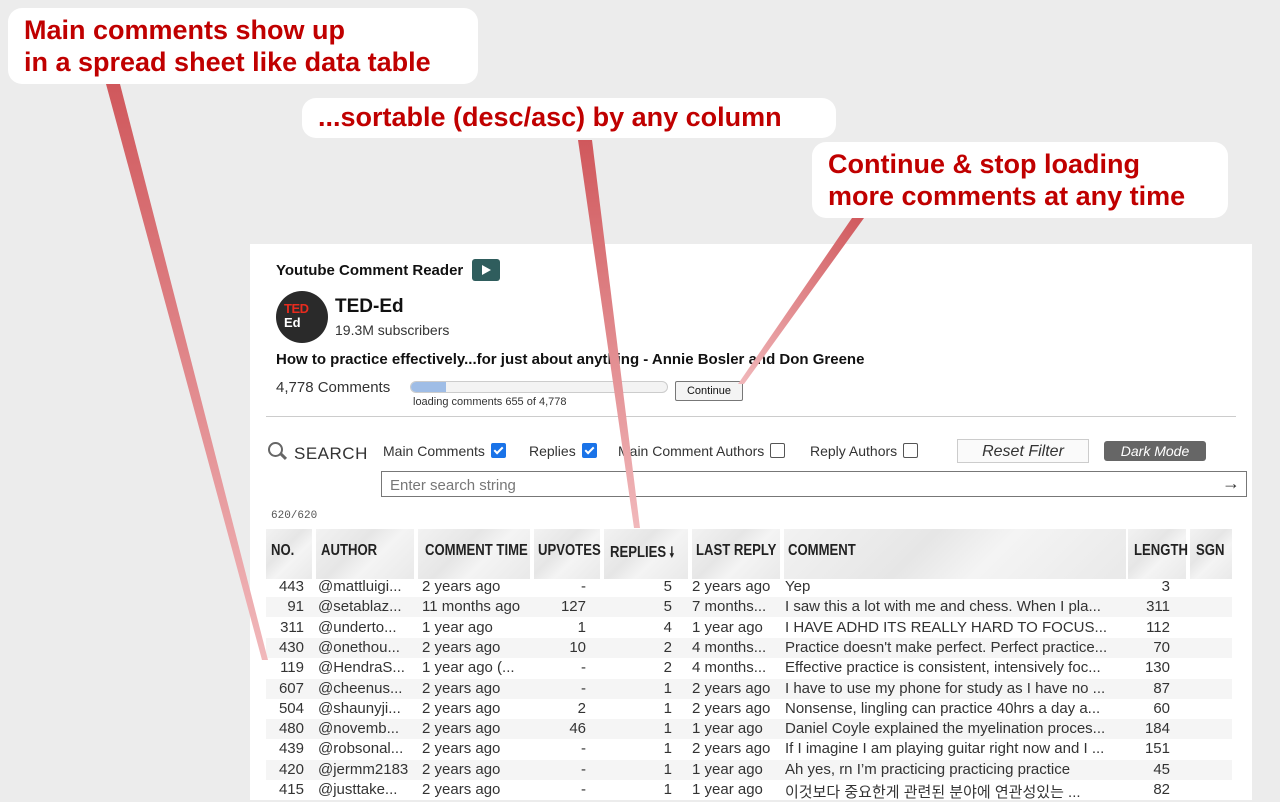 The height and width of the screenshot is (802, 1280). Describe the element at coordinates (302, 317) in the screenshot. I see `channel-avatar: TED Ed` at that location.